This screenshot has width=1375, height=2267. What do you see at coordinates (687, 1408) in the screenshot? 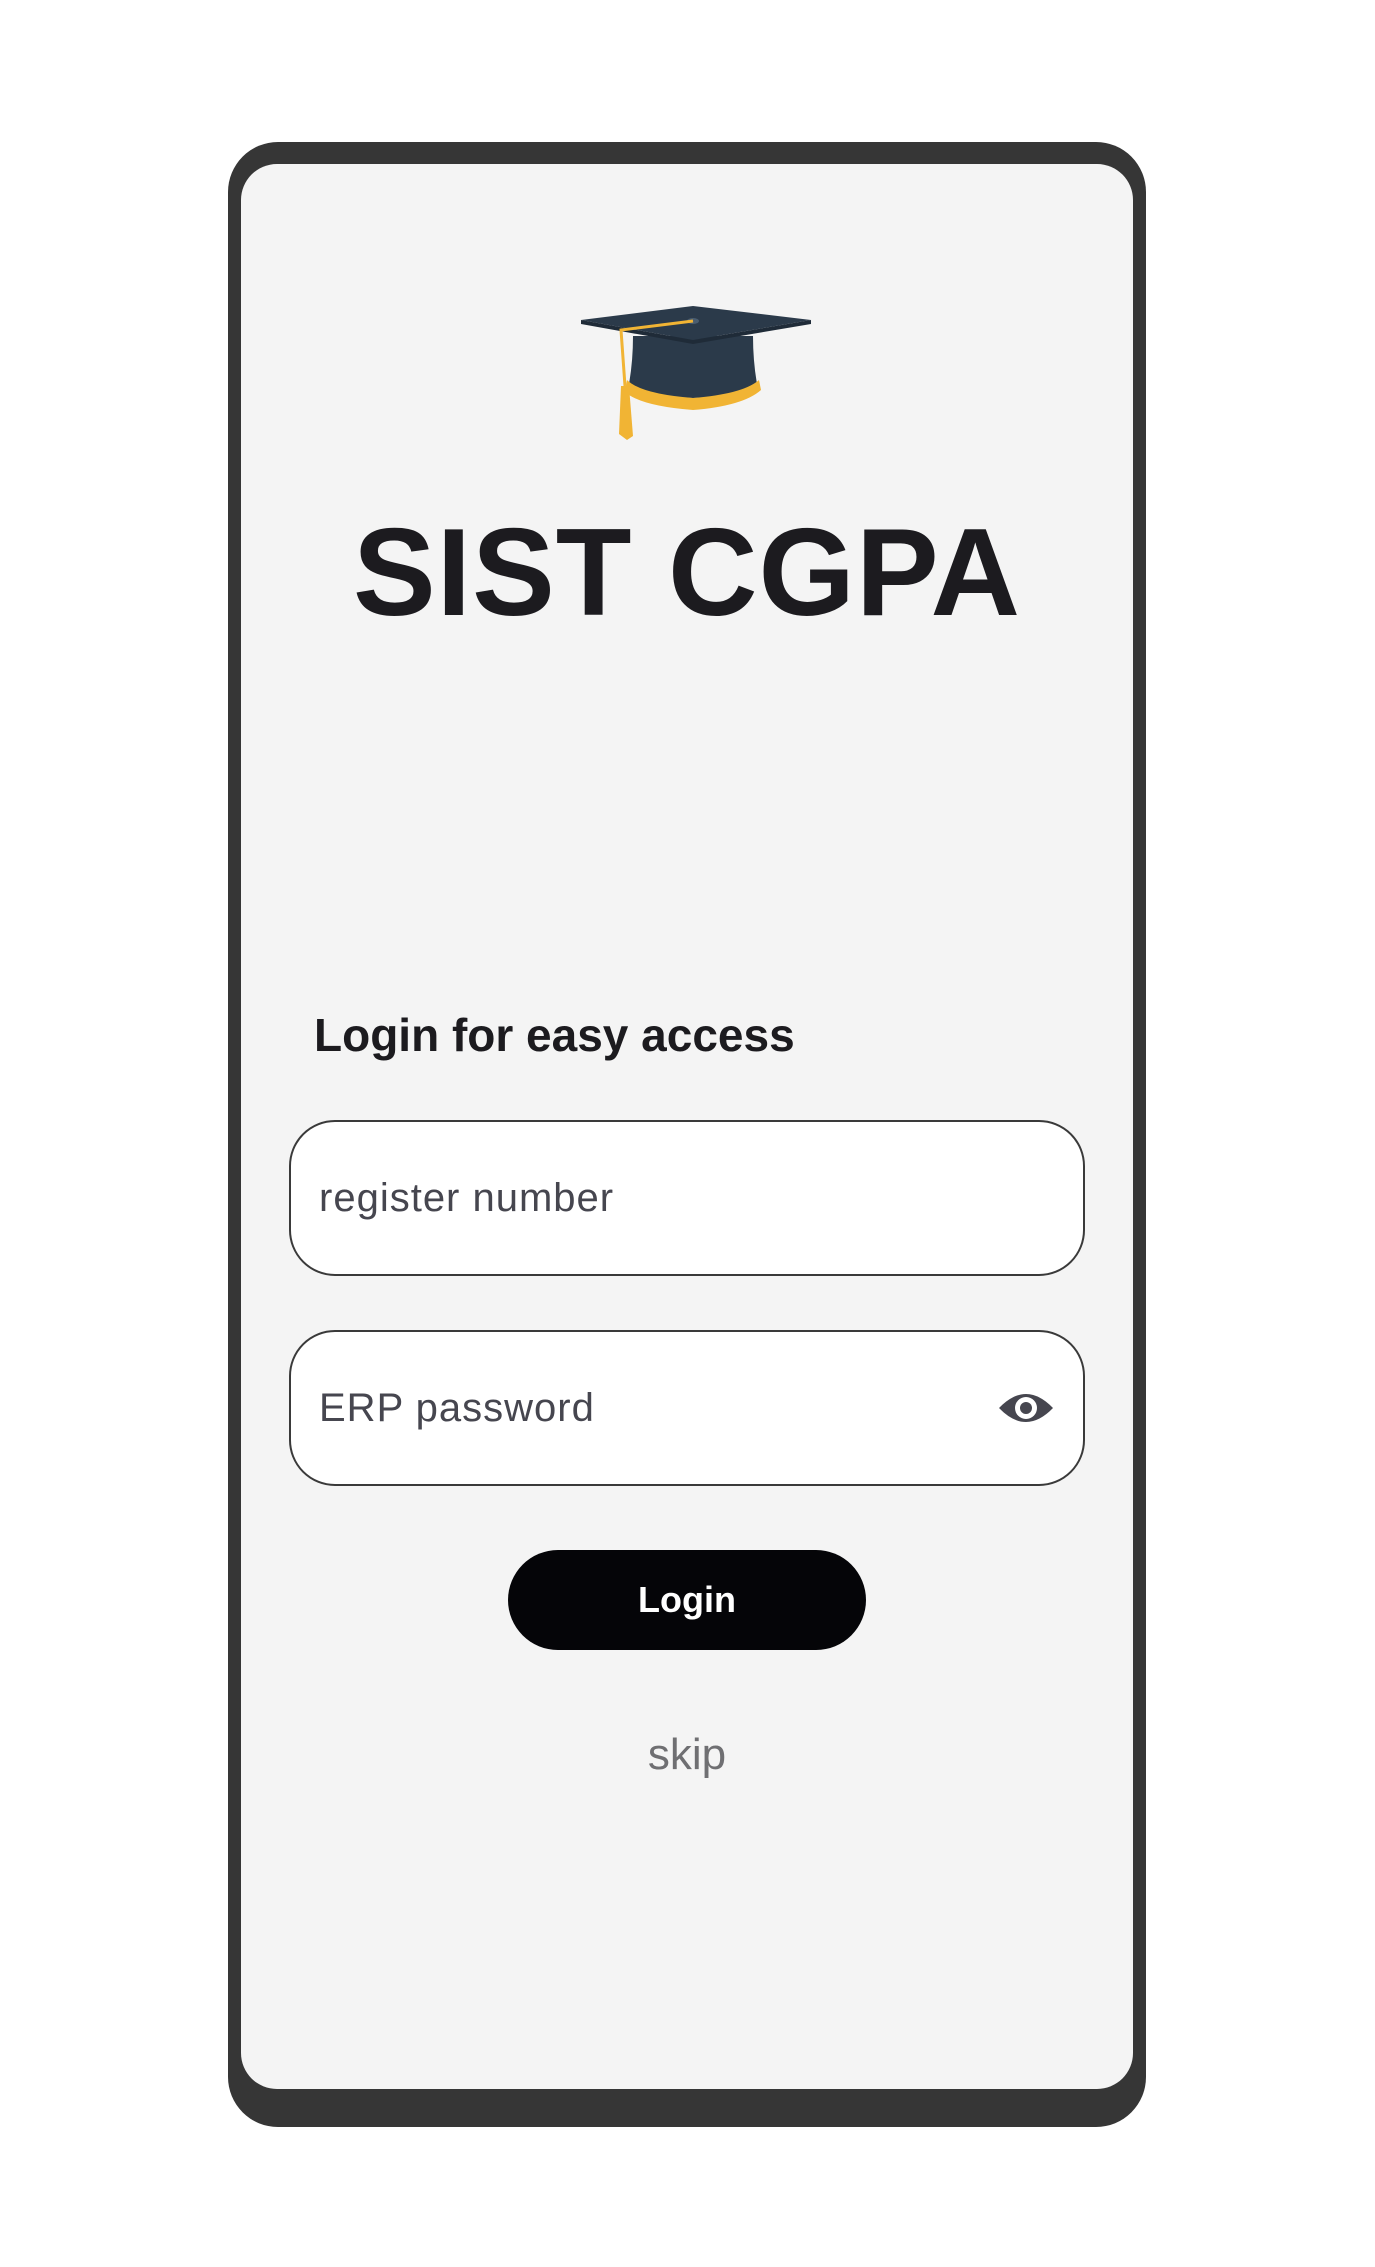
I see `erp-password-field: ERP password` at bounding box center [687, 1408].